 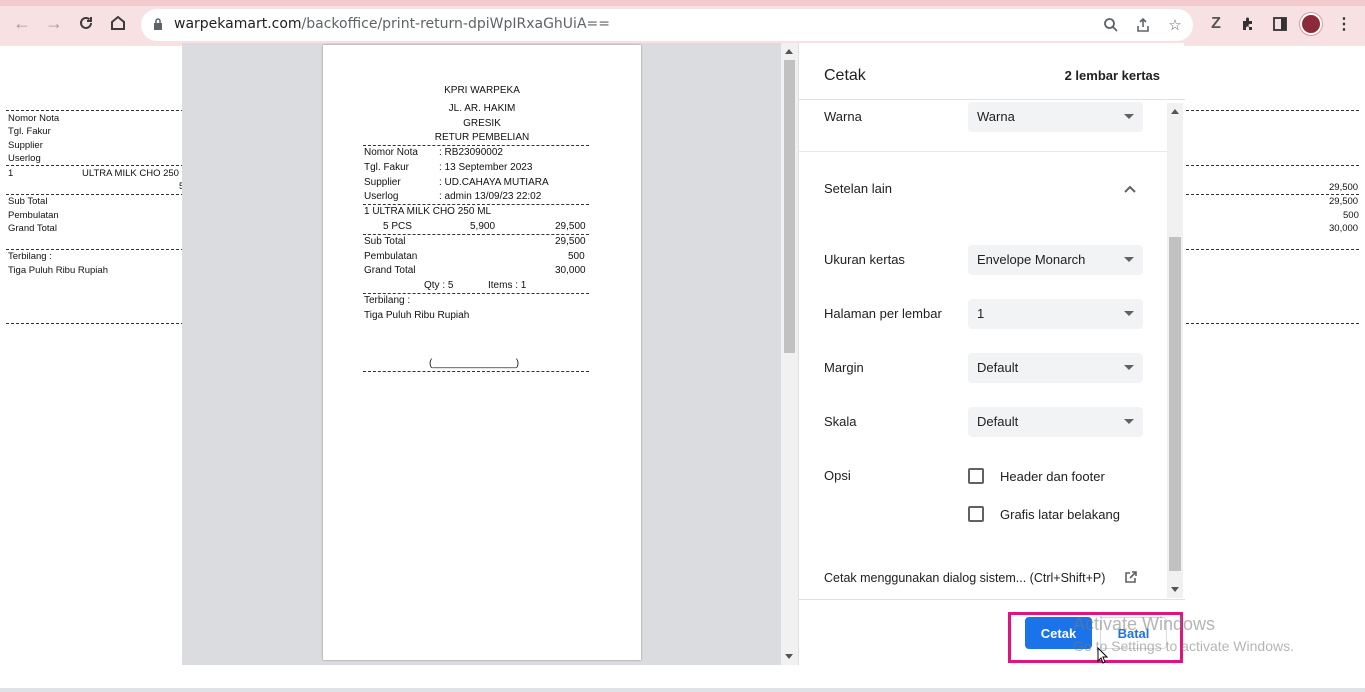 I want to click on scale-select: Default, so click(x=1055, y=422).